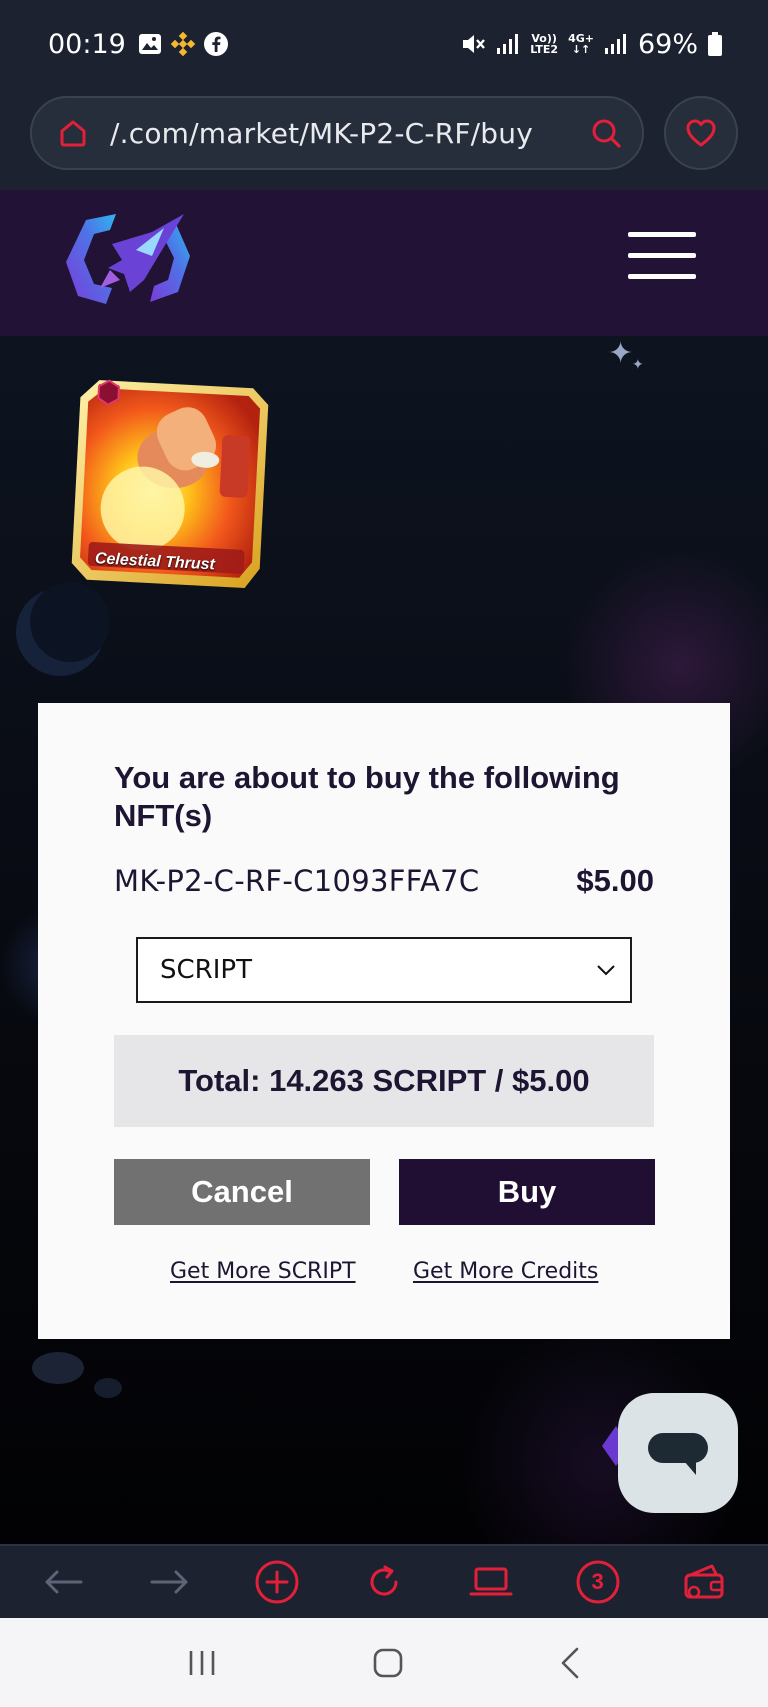  What do you see at coordinates (384, 970) in the screenshot?
I see `currency-select: SCRIPT` at bounding box center [384, 970].